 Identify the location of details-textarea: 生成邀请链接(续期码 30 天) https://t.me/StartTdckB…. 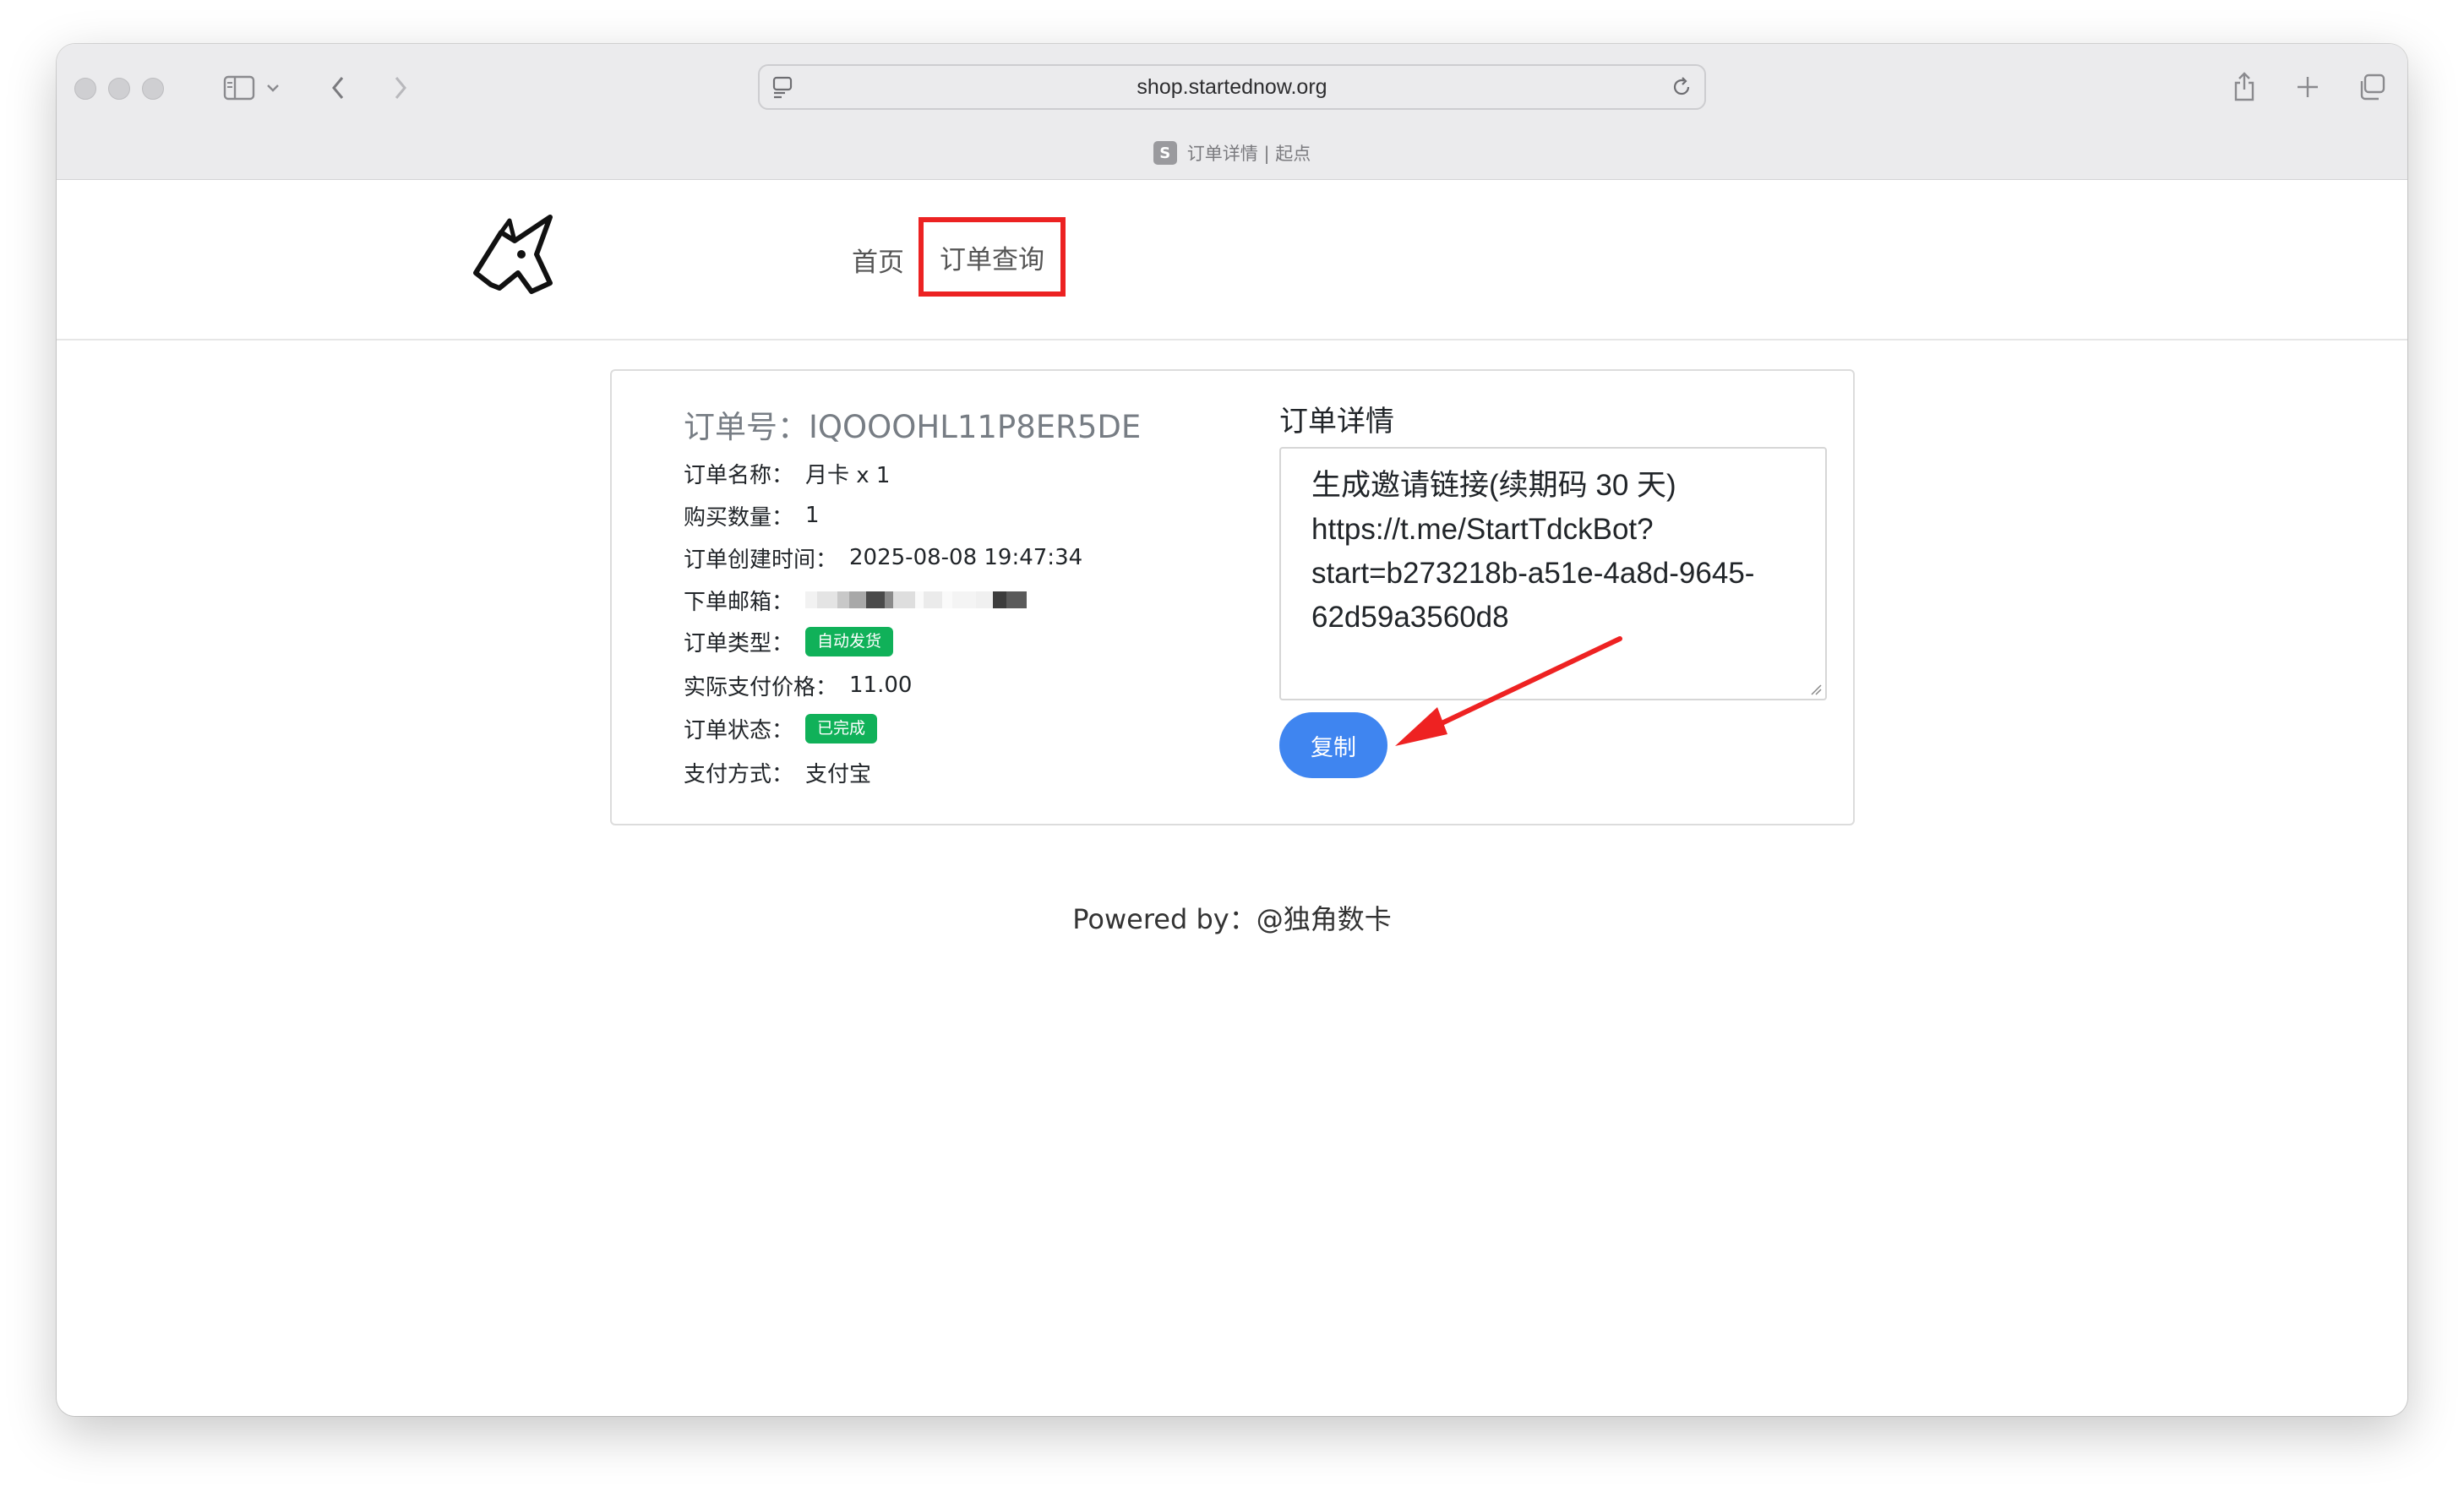
(1553, 573).